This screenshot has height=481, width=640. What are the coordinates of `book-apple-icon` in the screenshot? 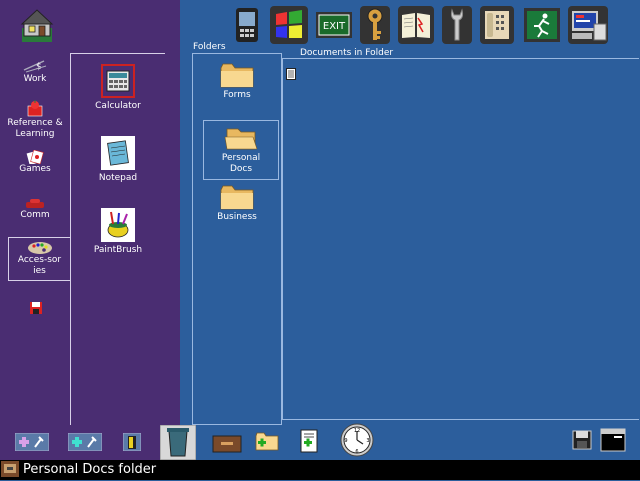 It's located at (35, 109).